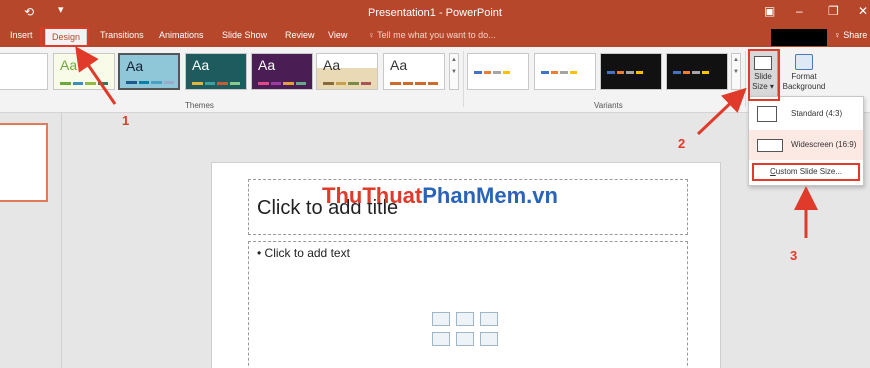  What do you see at coordinates (794, 255) in the screenshot?
I see `step-number-3: 3` at bounding box center [794, 255].